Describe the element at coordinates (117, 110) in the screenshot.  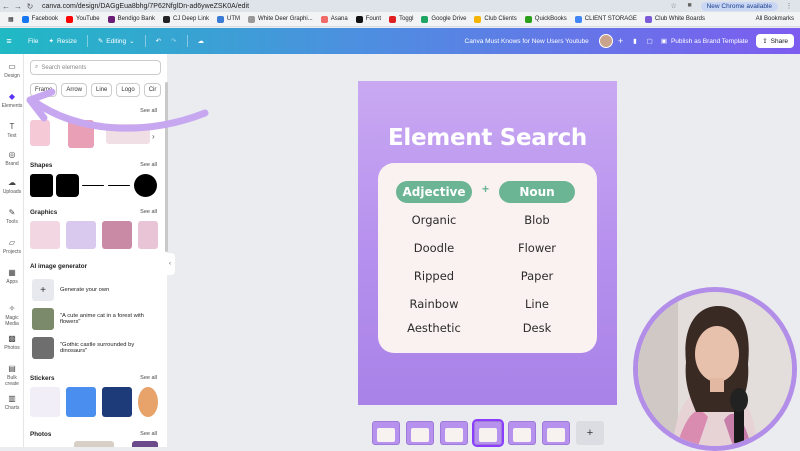
I see `annotation-arrow` at that location.